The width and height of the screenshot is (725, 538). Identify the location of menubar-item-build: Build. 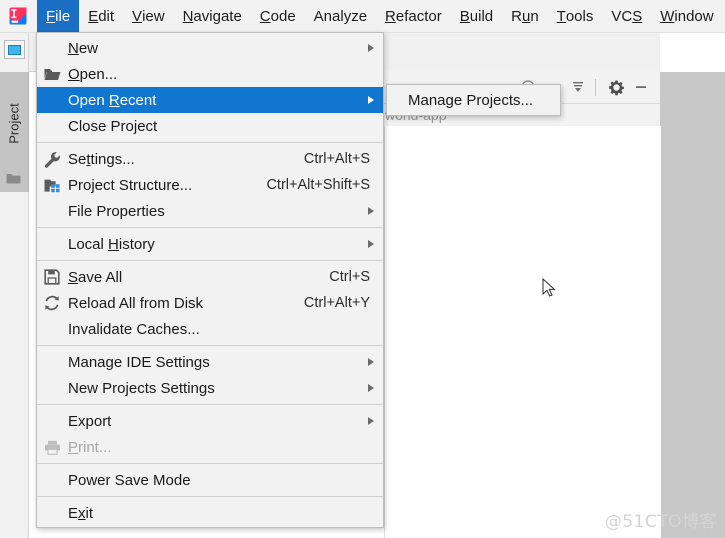
(476, 16).